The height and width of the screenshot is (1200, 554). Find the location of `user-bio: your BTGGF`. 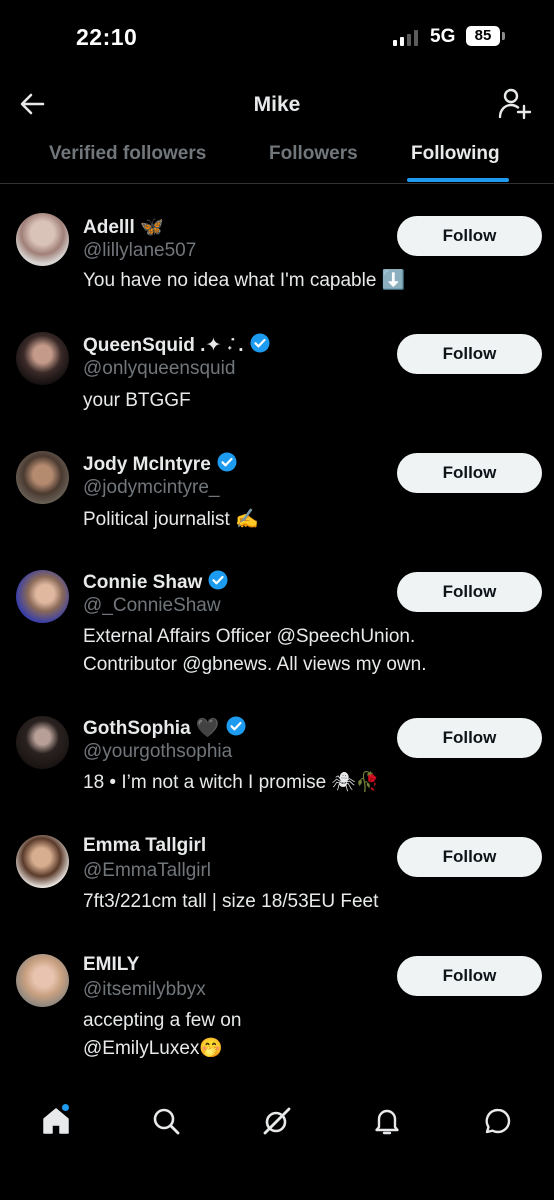

user-bio: your BTGGF is located at coordinates (137, 400).